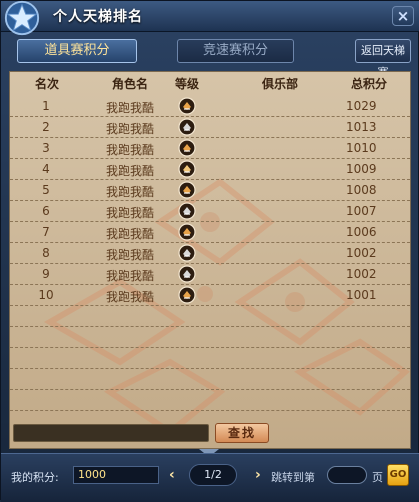  I want to click on tab-label: 道具赛积分, so click(77, 50).